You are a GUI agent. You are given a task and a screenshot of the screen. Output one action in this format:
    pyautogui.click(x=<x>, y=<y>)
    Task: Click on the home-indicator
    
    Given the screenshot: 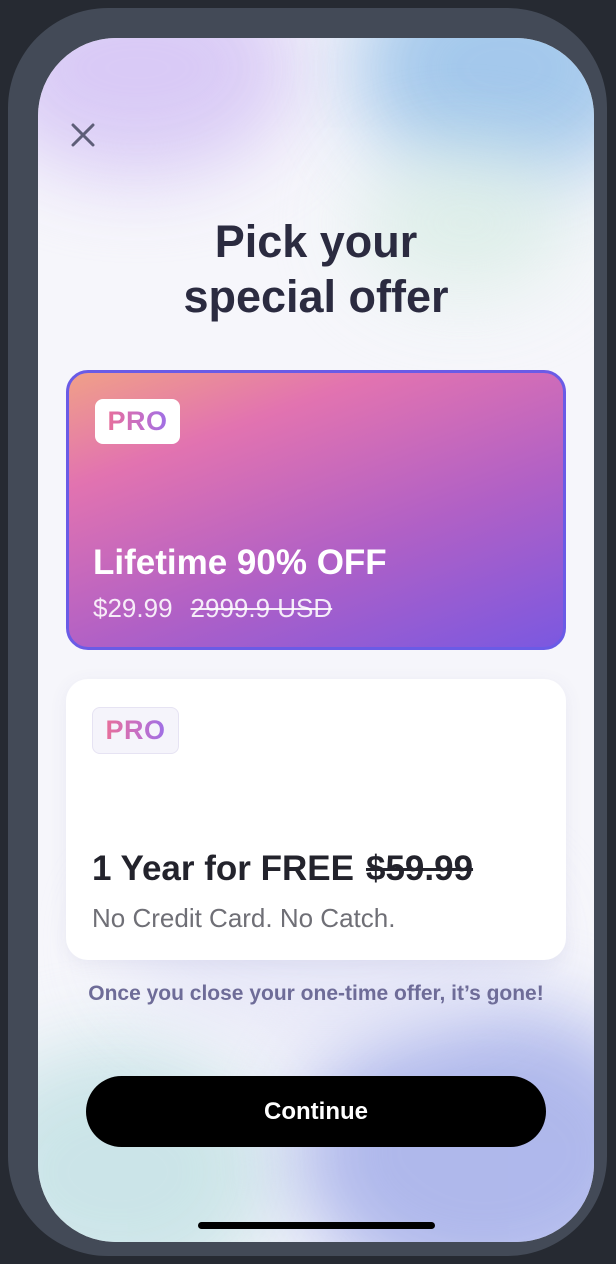 What is the action you would take?
    pyautogui.click(x=316, y=1225)
    